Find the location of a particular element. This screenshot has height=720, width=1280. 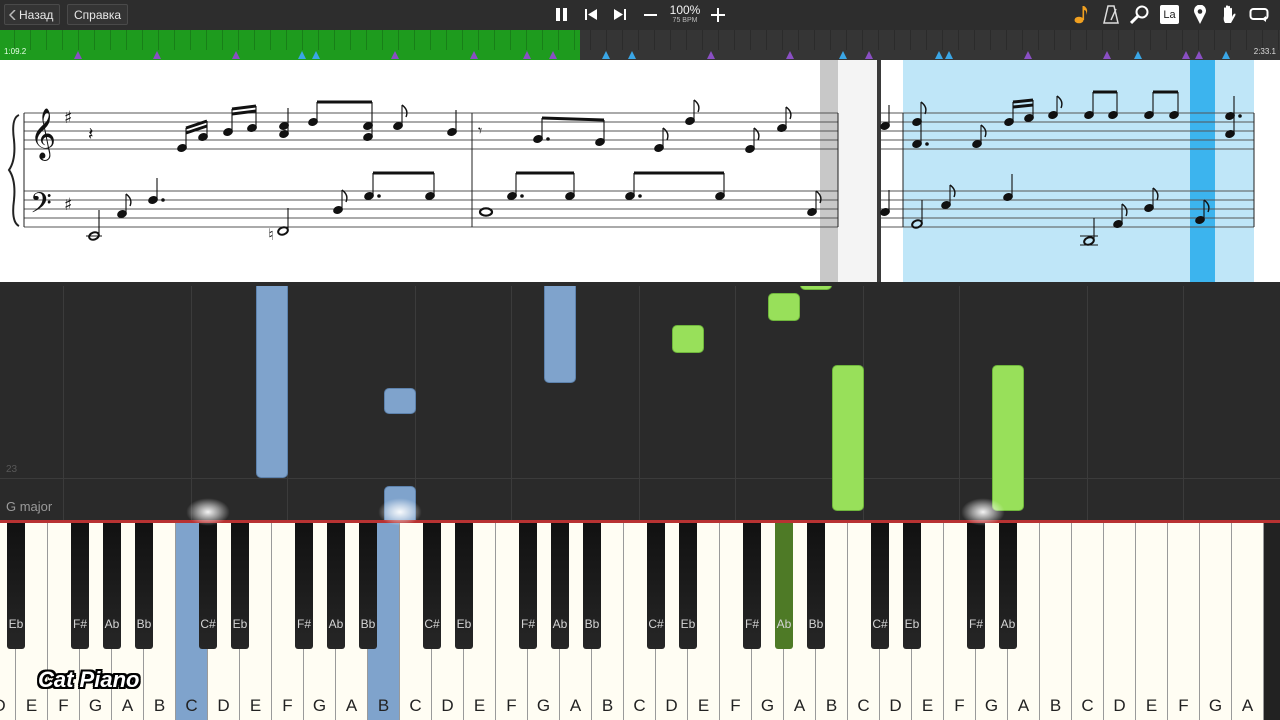

white-key: G is located at coordinates (1216, 621).